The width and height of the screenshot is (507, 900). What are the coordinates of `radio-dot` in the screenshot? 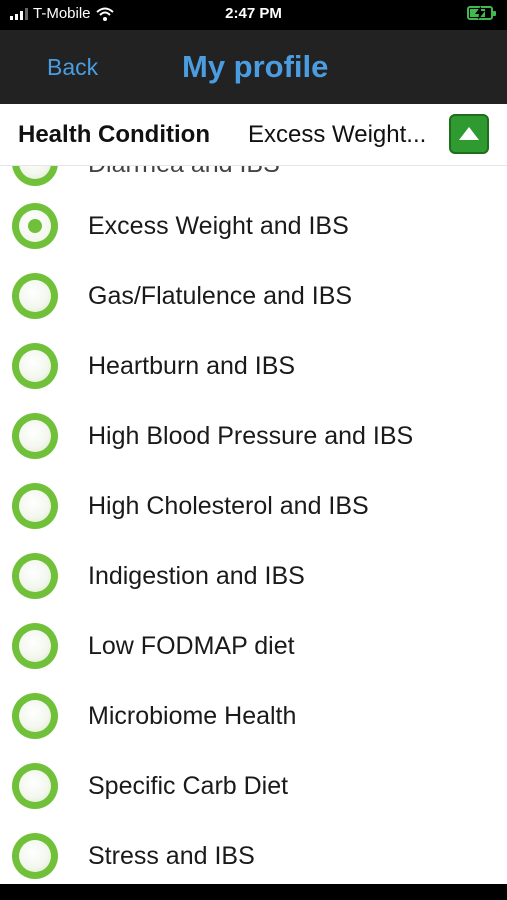 It's located at (35, 226).